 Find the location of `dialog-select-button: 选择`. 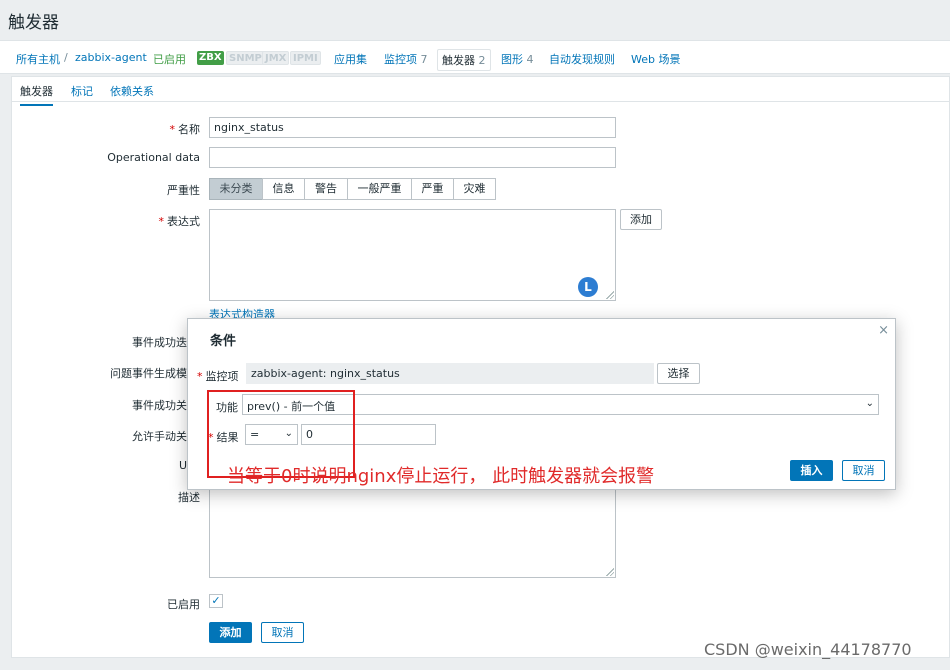

dialog-select-button: 选择 is located at coordinates (678, 373).